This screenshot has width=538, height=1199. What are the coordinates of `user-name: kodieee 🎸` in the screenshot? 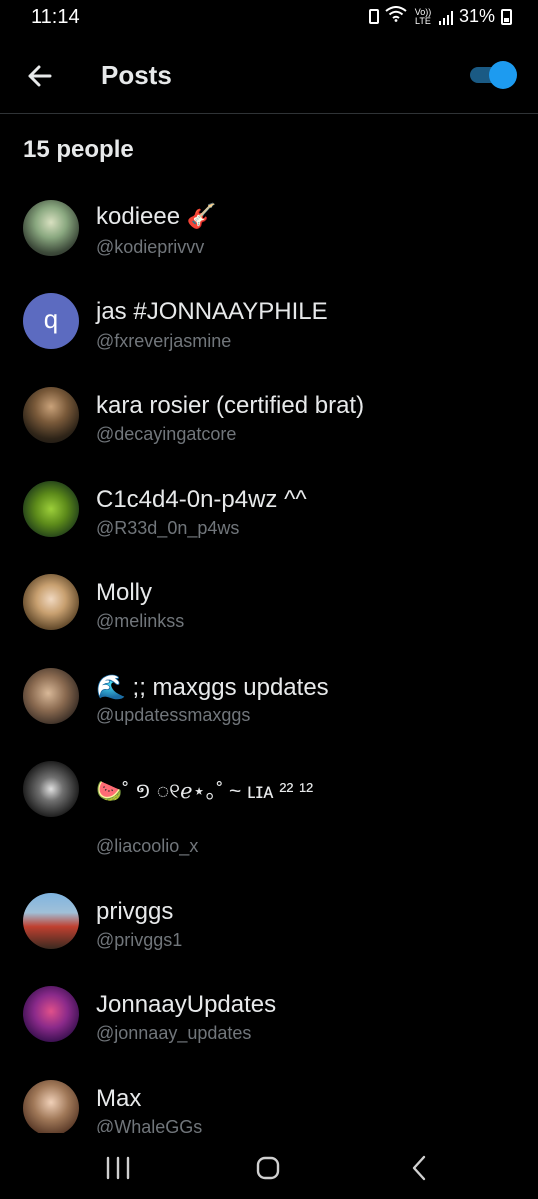 It's located at (156, 216).